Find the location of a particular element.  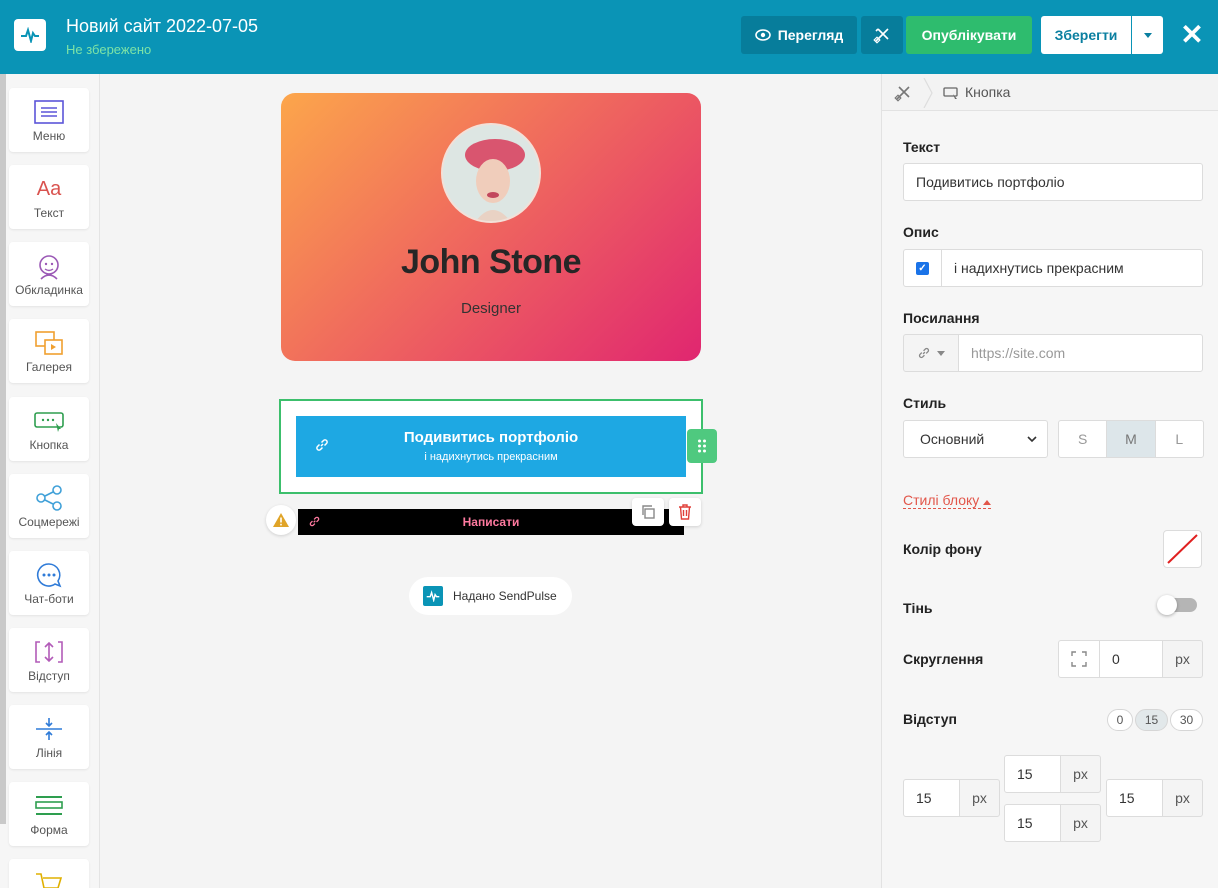

sidebar-item-chatbots: Чат-боти is located at coordinates (49, 583).